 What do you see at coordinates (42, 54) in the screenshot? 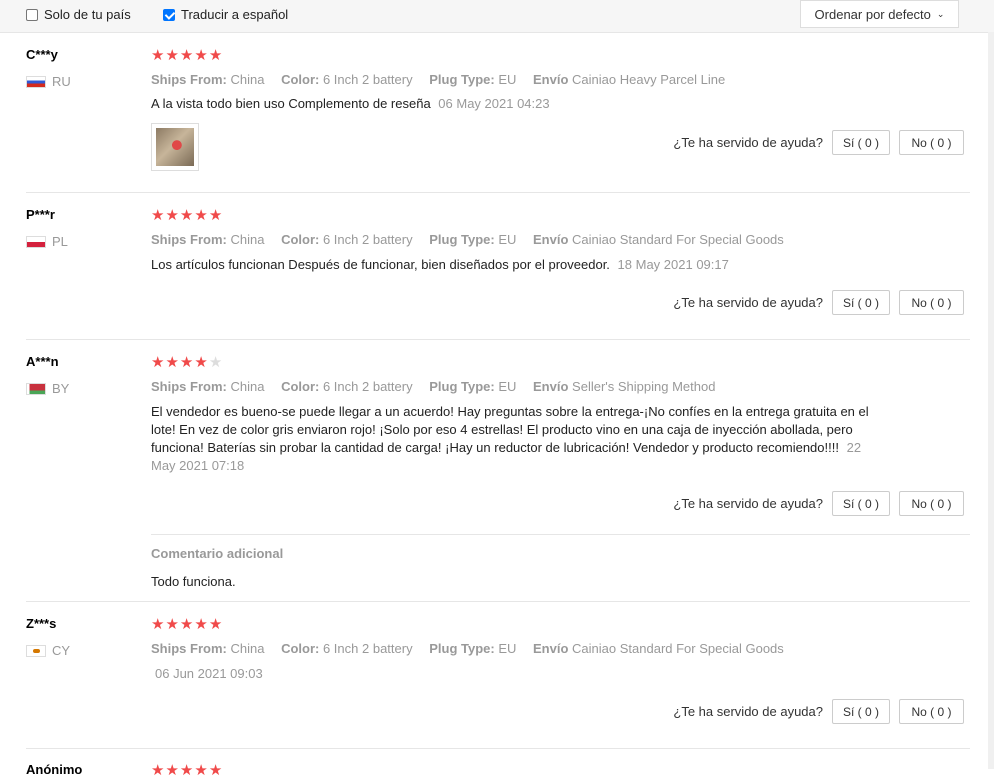
I see `reviewer-name: C***y` at bounding box center [42, 54].